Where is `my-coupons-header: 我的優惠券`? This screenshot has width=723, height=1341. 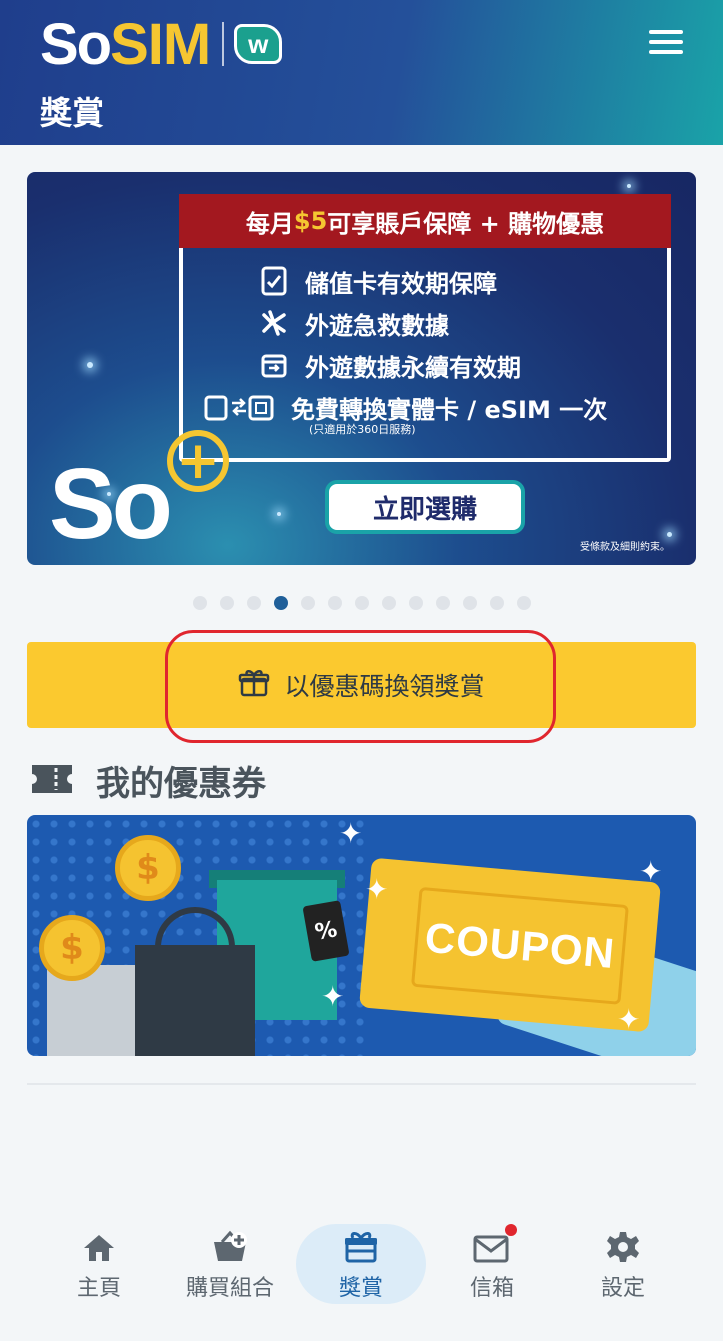
my-coupons-header: 我的優惠券 is located at coordinates (148, 780).